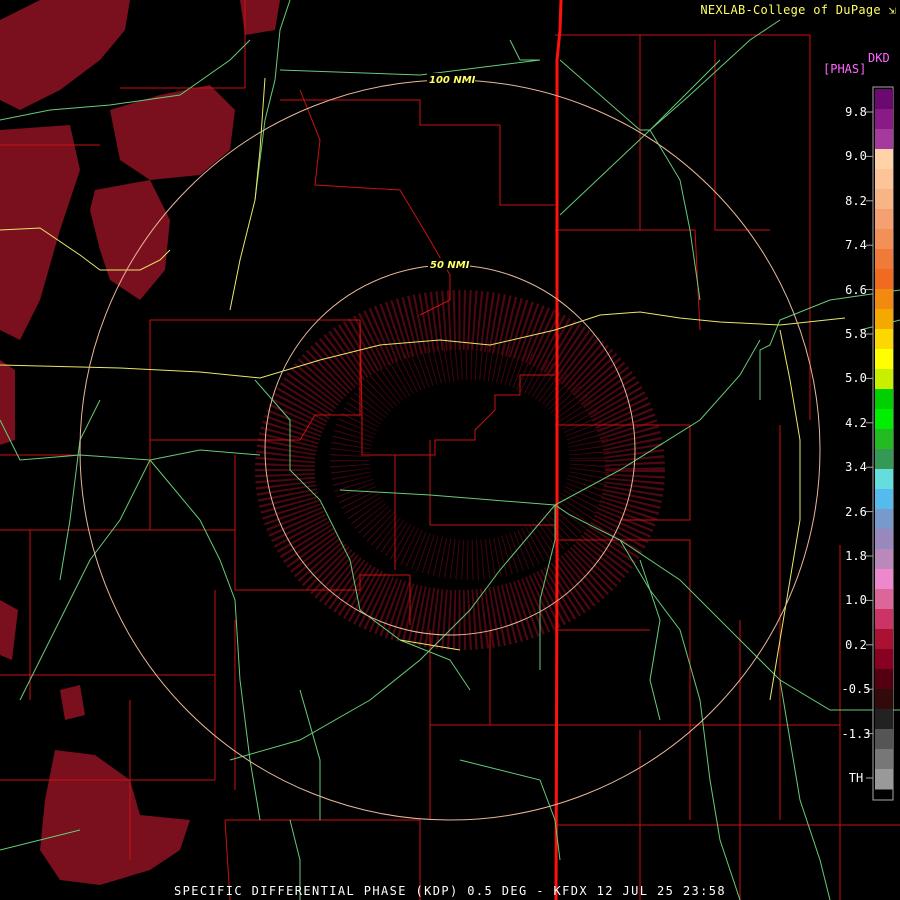 This screenshot has height=900, width=900. What do you see at coordinates (856, 511) in the screenshot?
I see `colorbar-tick-label: 2.6` at bounding box center [856, 511].